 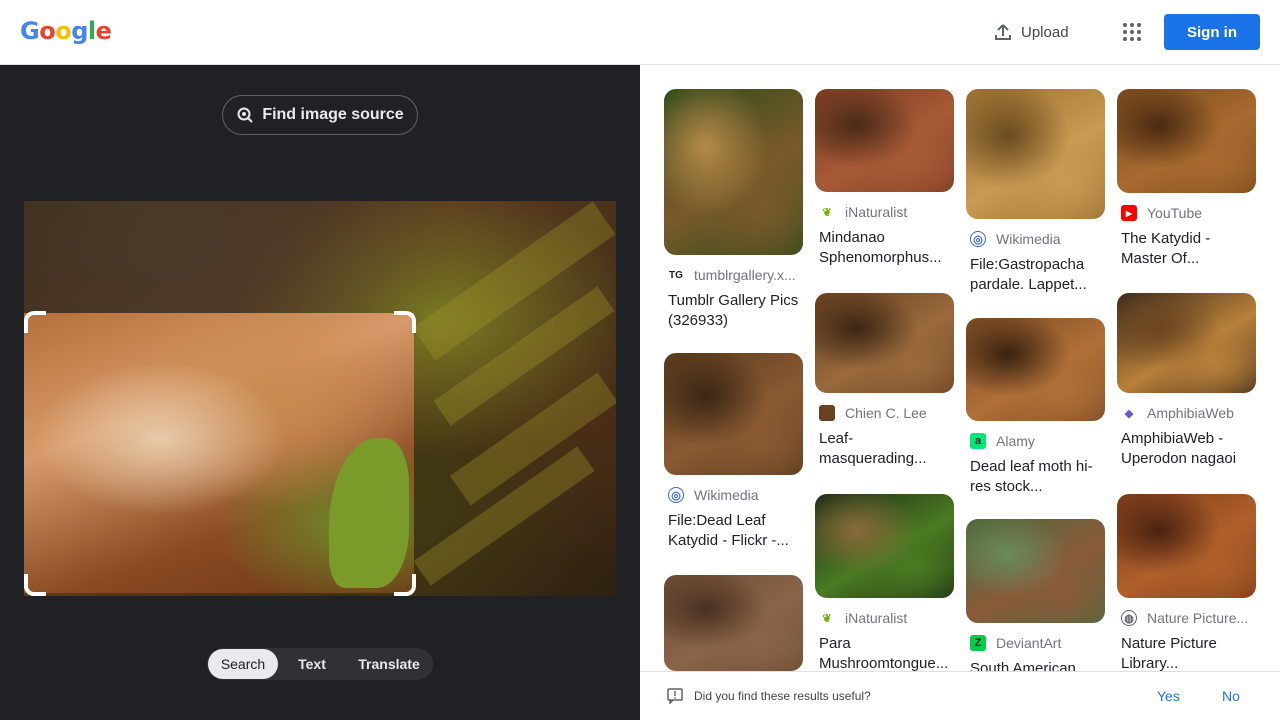 I want to click on lens-search-icon, so click(x=245, y=115).